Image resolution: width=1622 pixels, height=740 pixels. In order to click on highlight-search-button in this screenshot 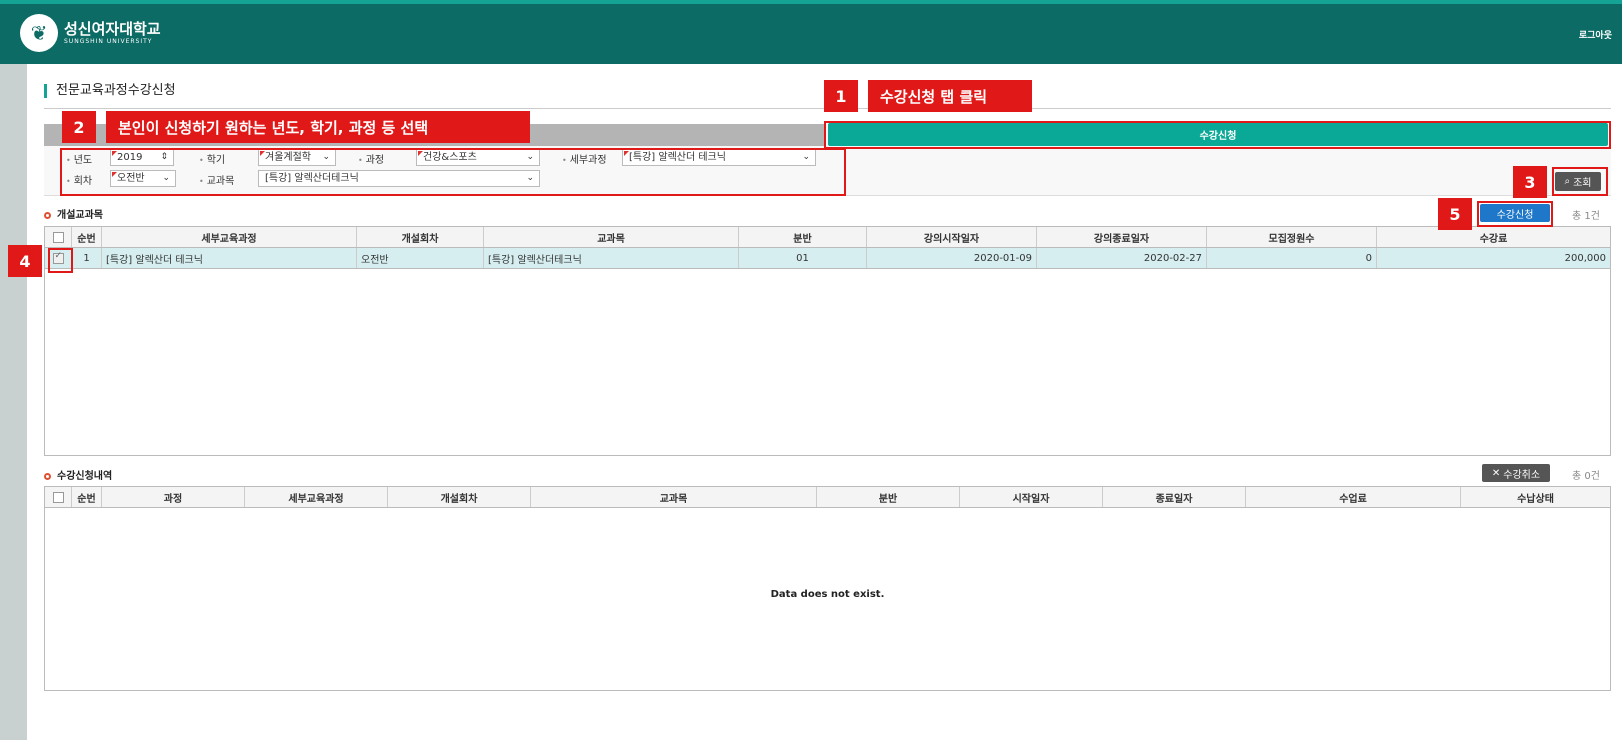, I will do `click(1580, 181)`.